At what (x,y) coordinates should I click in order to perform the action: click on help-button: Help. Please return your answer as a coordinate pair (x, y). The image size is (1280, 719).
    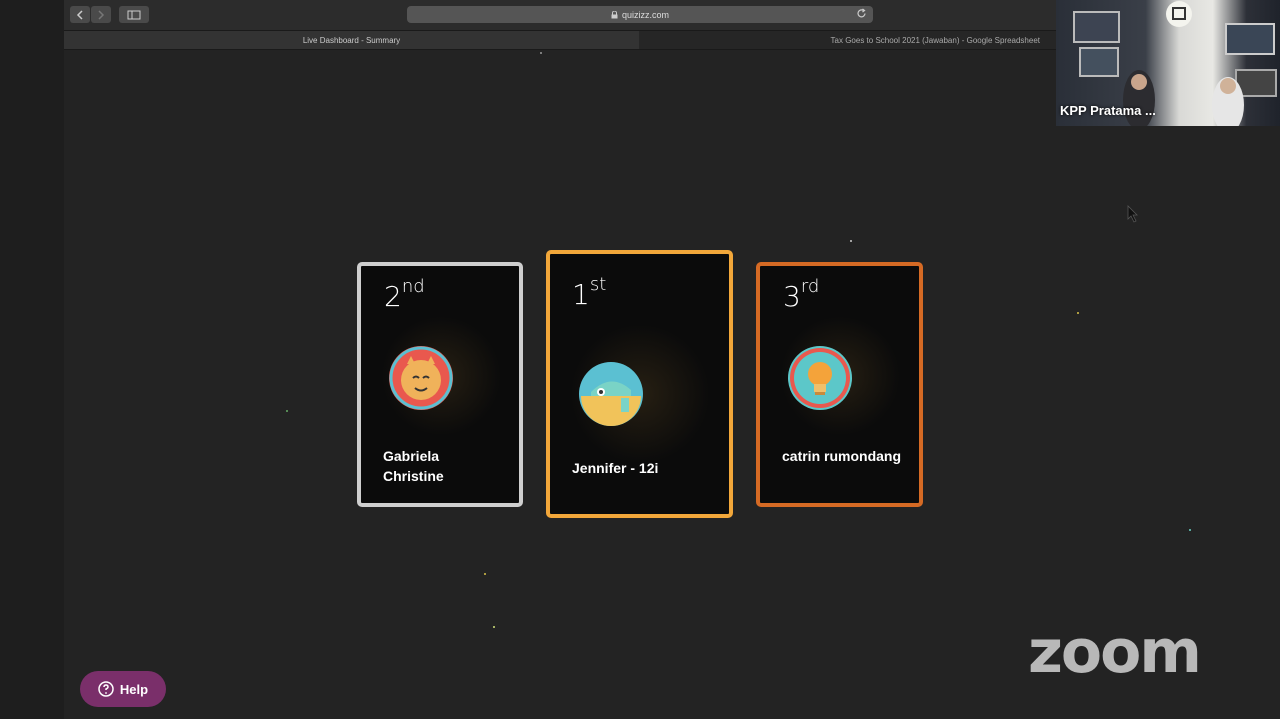
    Looking at the image, I should click on (123, 689).